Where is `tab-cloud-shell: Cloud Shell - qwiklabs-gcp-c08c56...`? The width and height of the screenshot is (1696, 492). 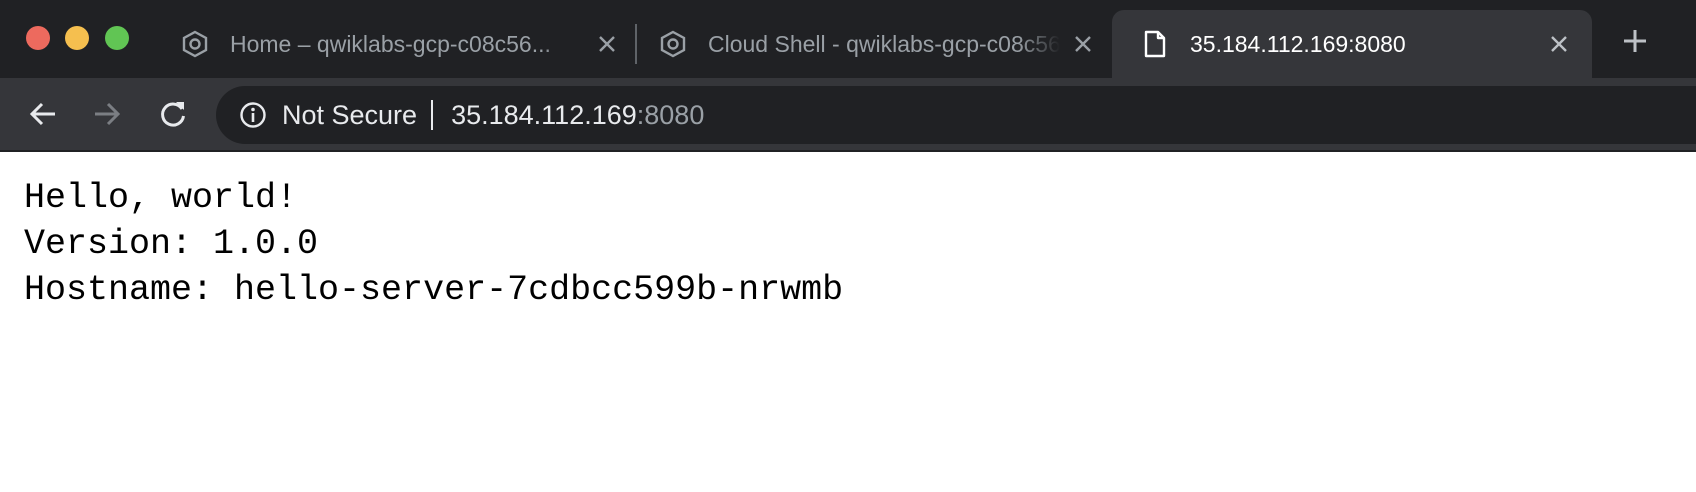 tab-cloud-shell: Cloud Shell - qwiklabs-gcp-c08c56... is located at coordinates (877, 44).